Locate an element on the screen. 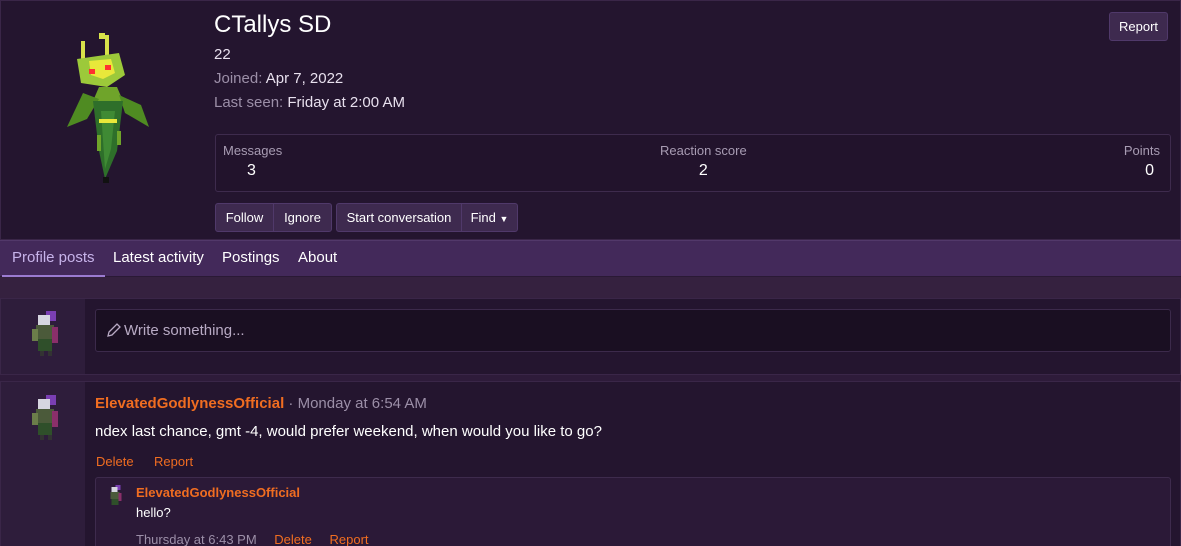 The image size is (1181, 546). profile-post-composer is located at coordinates (590, 336).